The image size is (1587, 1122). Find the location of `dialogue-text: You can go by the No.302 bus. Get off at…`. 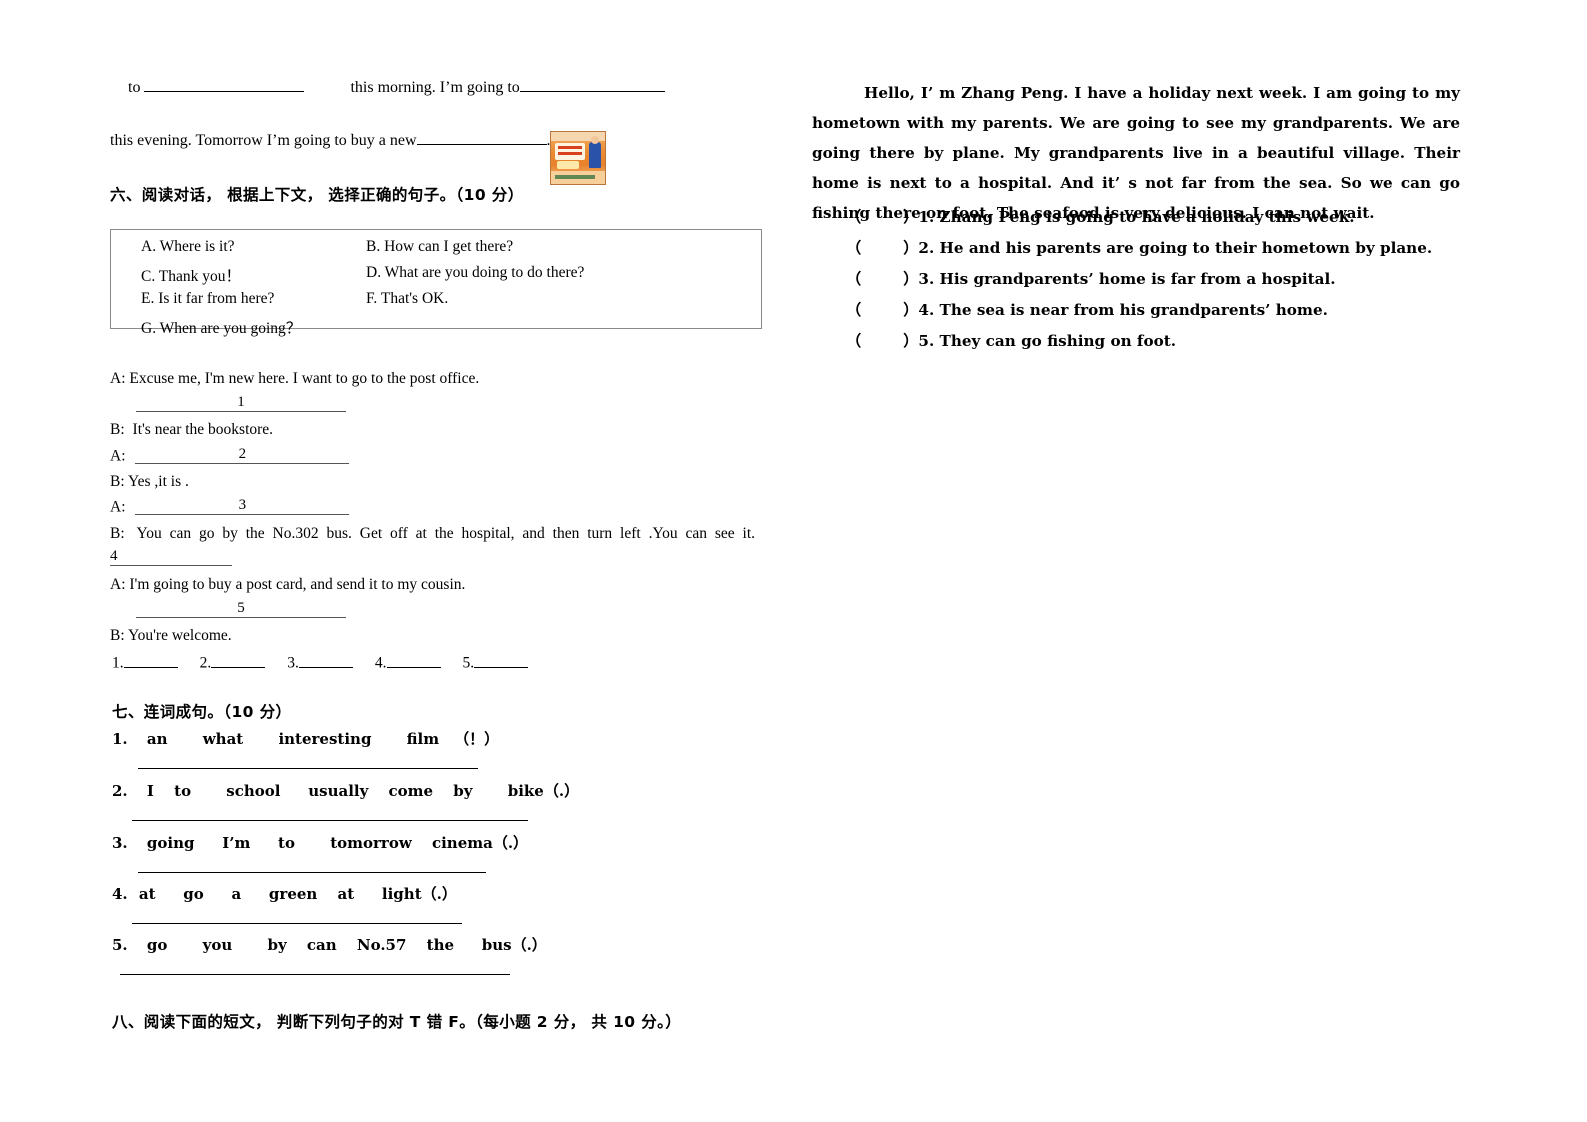

dialogue-text: You can go by the No.302 bus. Get off at… is located at coordinates (446, 533).